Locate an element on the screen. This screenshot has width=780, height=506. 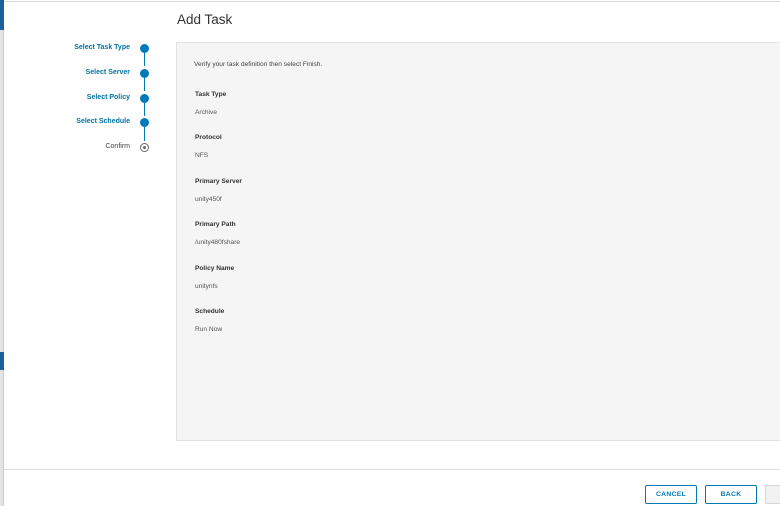
step-current-icon is located at coordinates (144, 147).